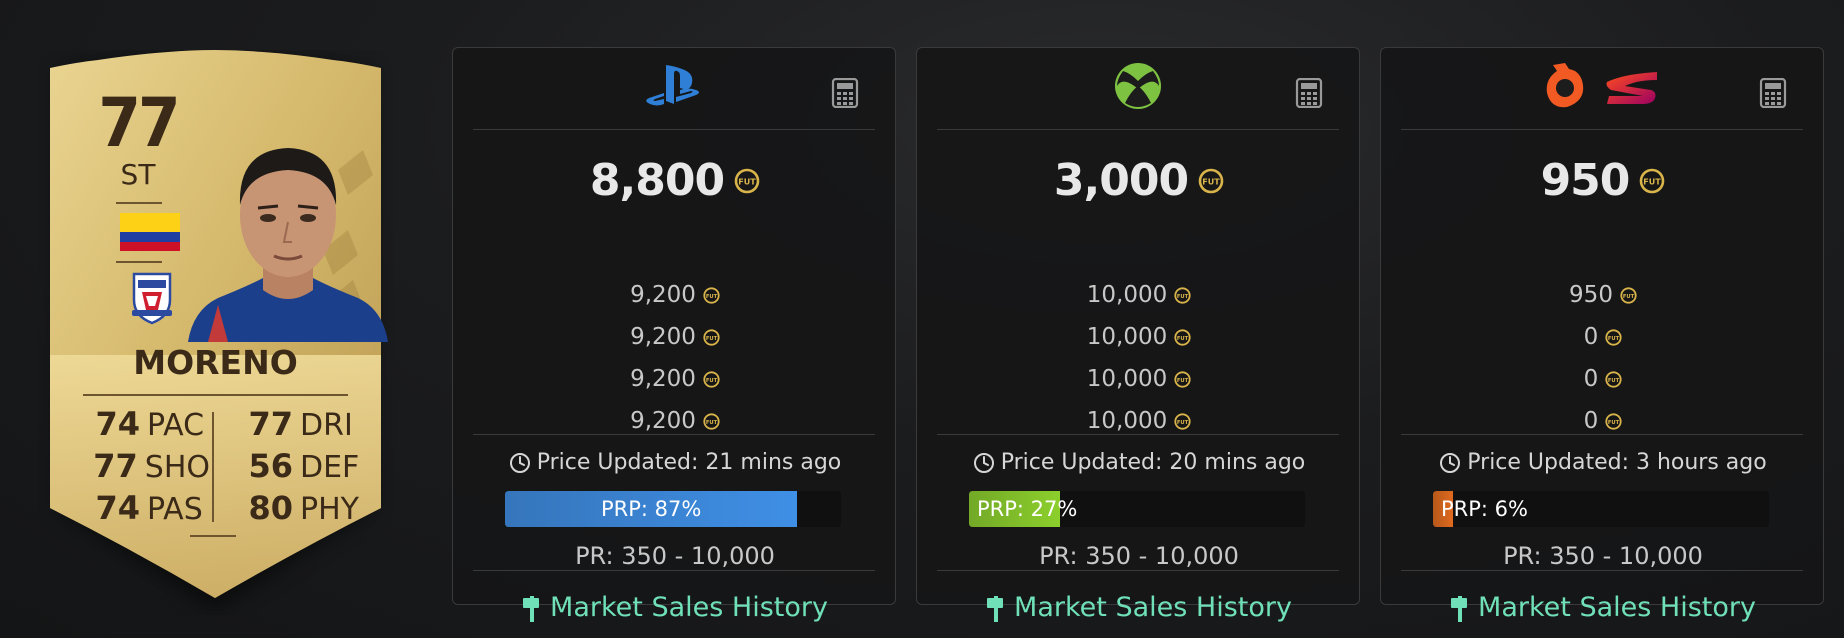 This screenshot has width=1844, height=638. Describe the element at coordinates (651, 509) in the screenshot. I see `prp-label: PRP: 87%` at that location.